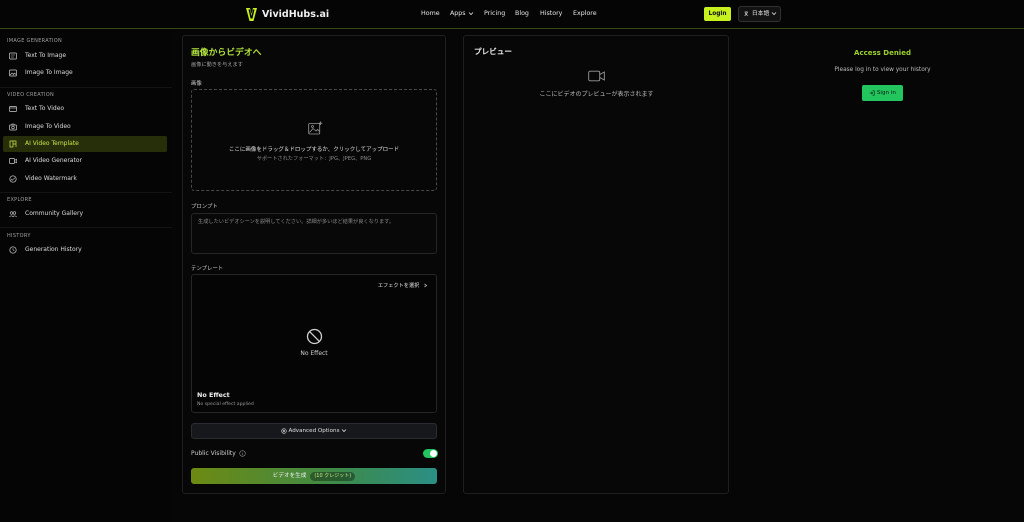 The width and height of the screenshot is (1024, 522). Describe the element at coordinates (315, 128) in the screenshot. I see `image-upload-icon` at that location.